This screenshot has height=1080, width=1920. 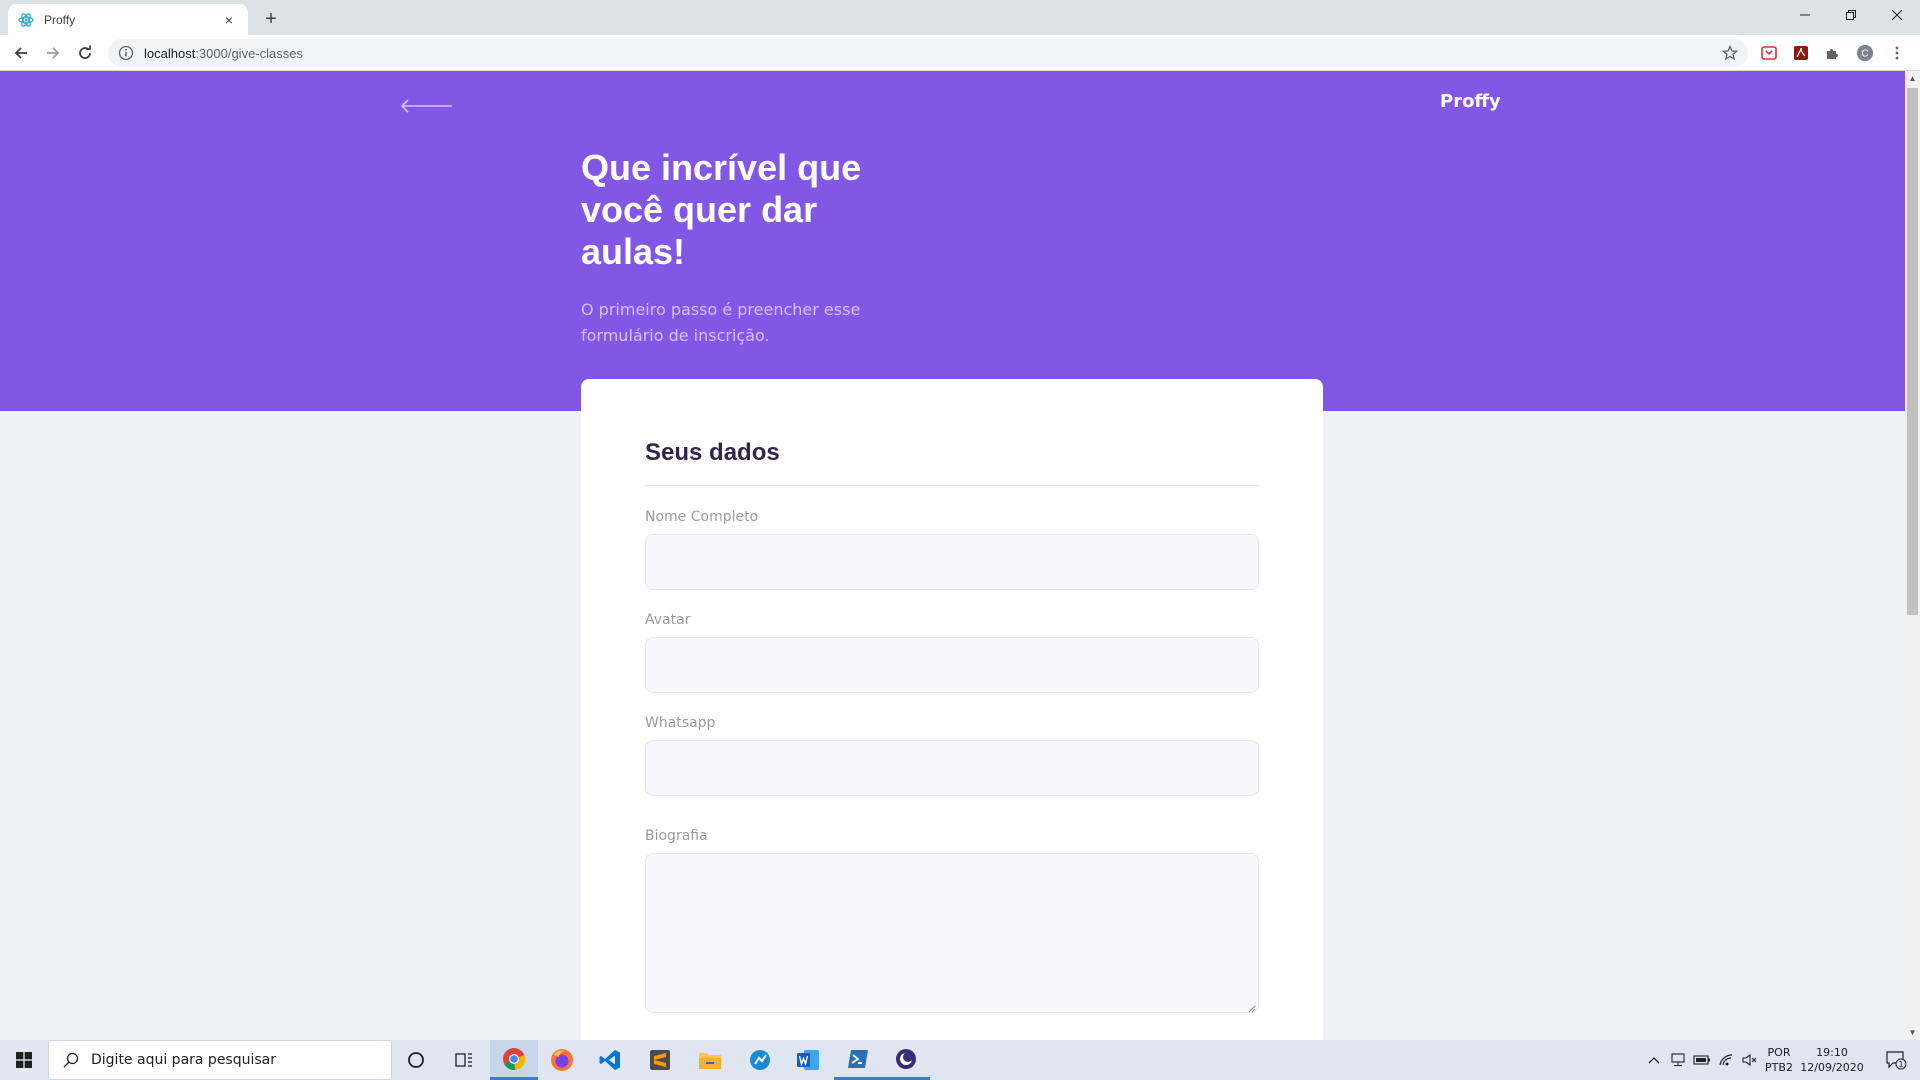 I want to click on taskbar-search-box: Digite aqui para pesquisar, so click(x=220, y=1060).